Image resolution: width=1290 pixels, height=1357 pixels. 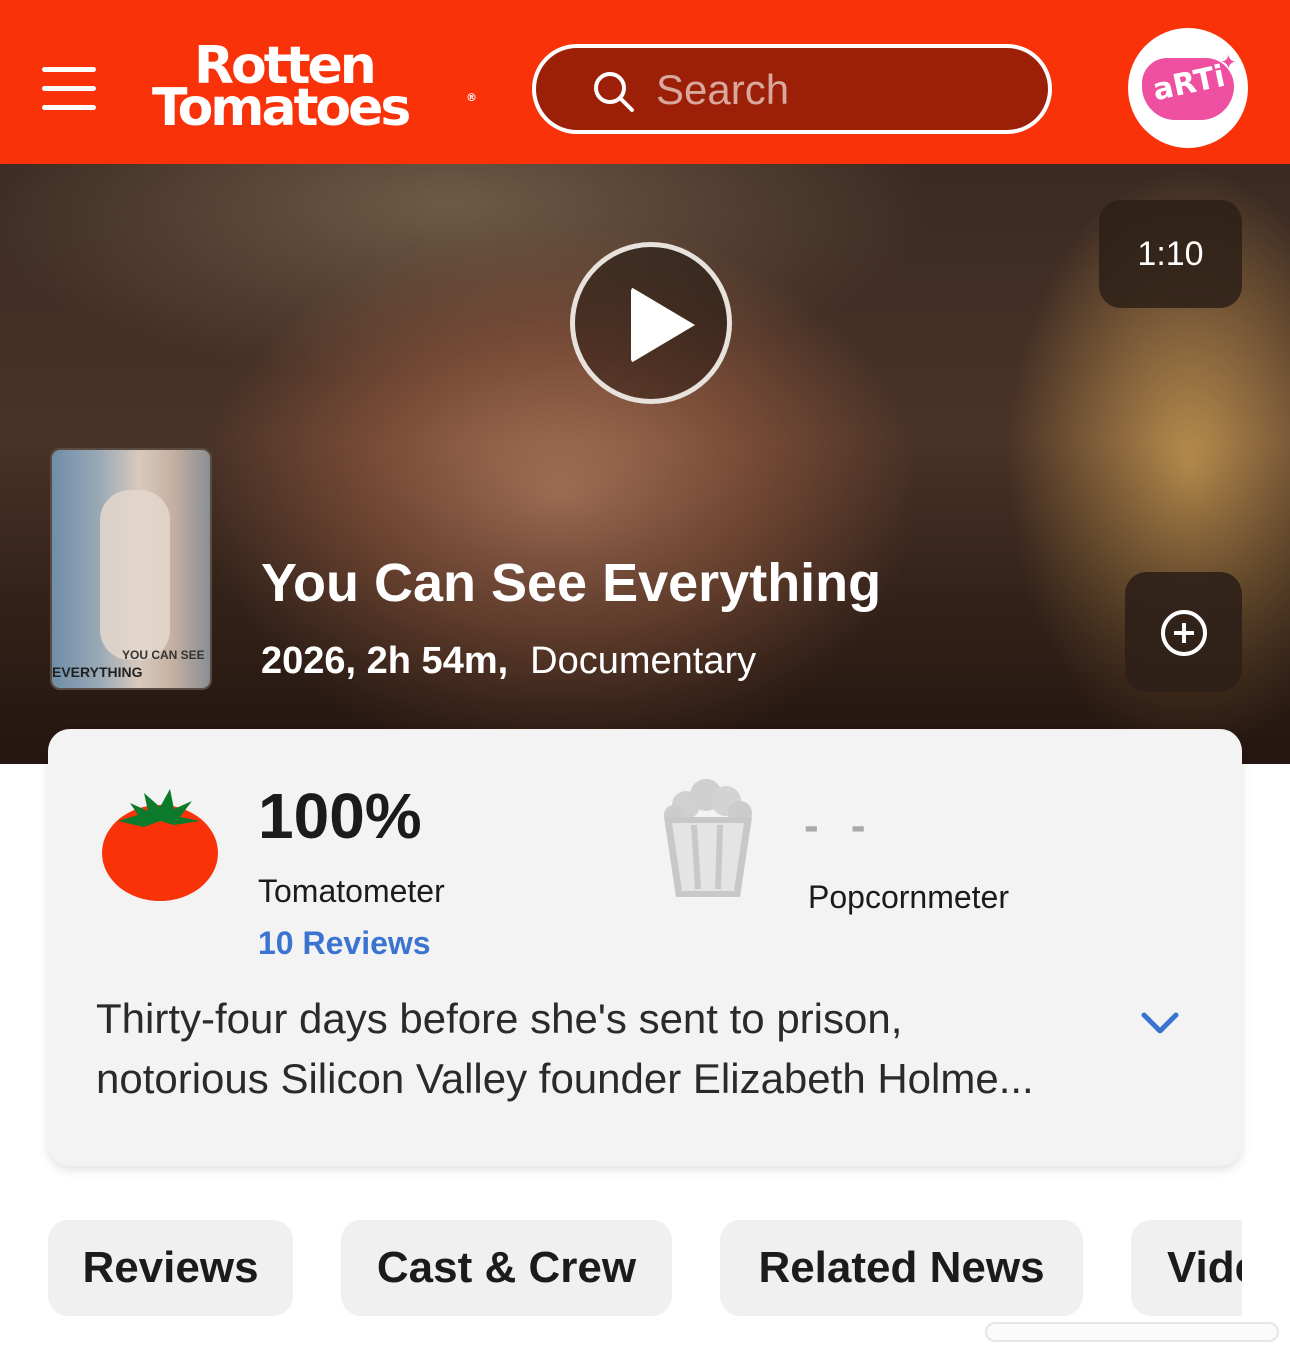 What do you see at coordinates (1186, 1268) in the screenshot?
I see `tab-videos: Videos` at bounding box center [1186, 1268].